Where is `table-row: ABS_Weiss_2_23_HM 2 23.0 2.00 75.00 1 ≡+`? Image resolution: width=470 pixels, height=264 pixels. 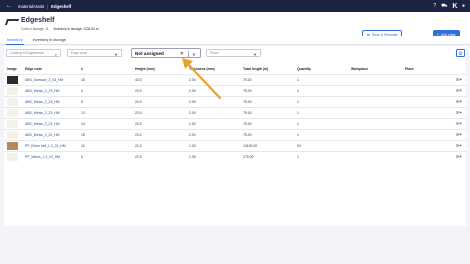 table-row: ABS_Weiss_2_23_HM 2 23.0 2.00 75.00 1 ≡+ is located at coordinates (235, 90).